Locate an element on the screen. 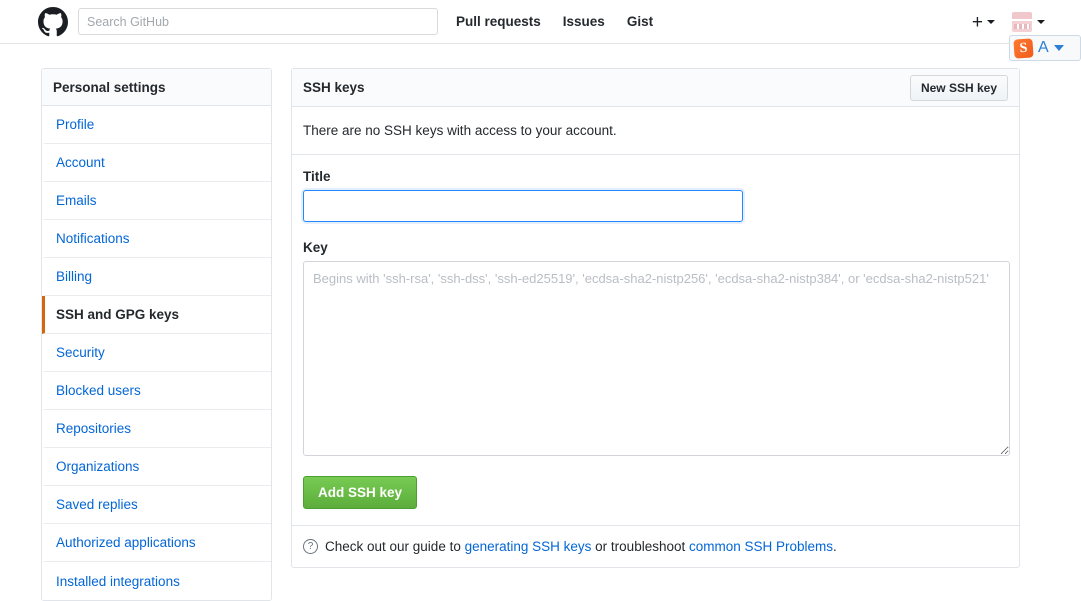  nav-link-gist: Gist is located at coordinates (640, 22).